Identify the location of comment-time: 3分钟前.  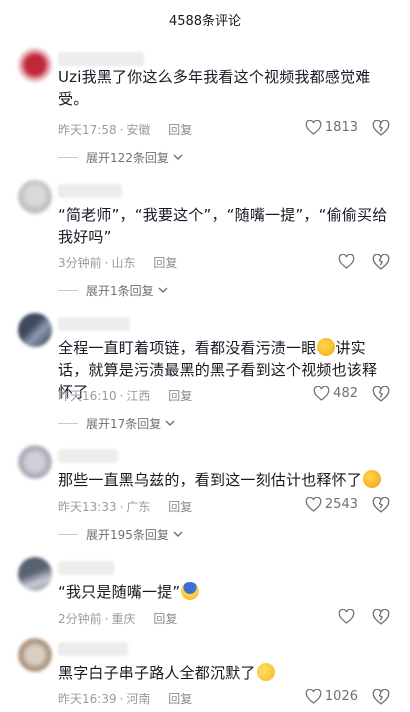
(80, 263).